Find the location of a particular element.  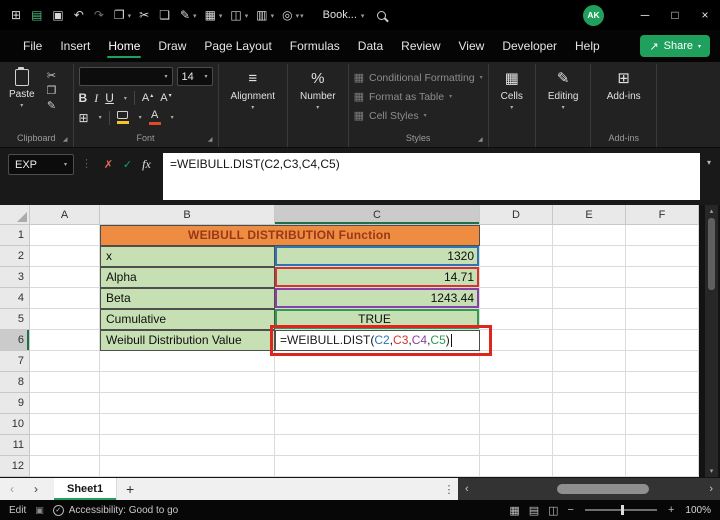

select-all-corner is located at coordinates (15, 215).